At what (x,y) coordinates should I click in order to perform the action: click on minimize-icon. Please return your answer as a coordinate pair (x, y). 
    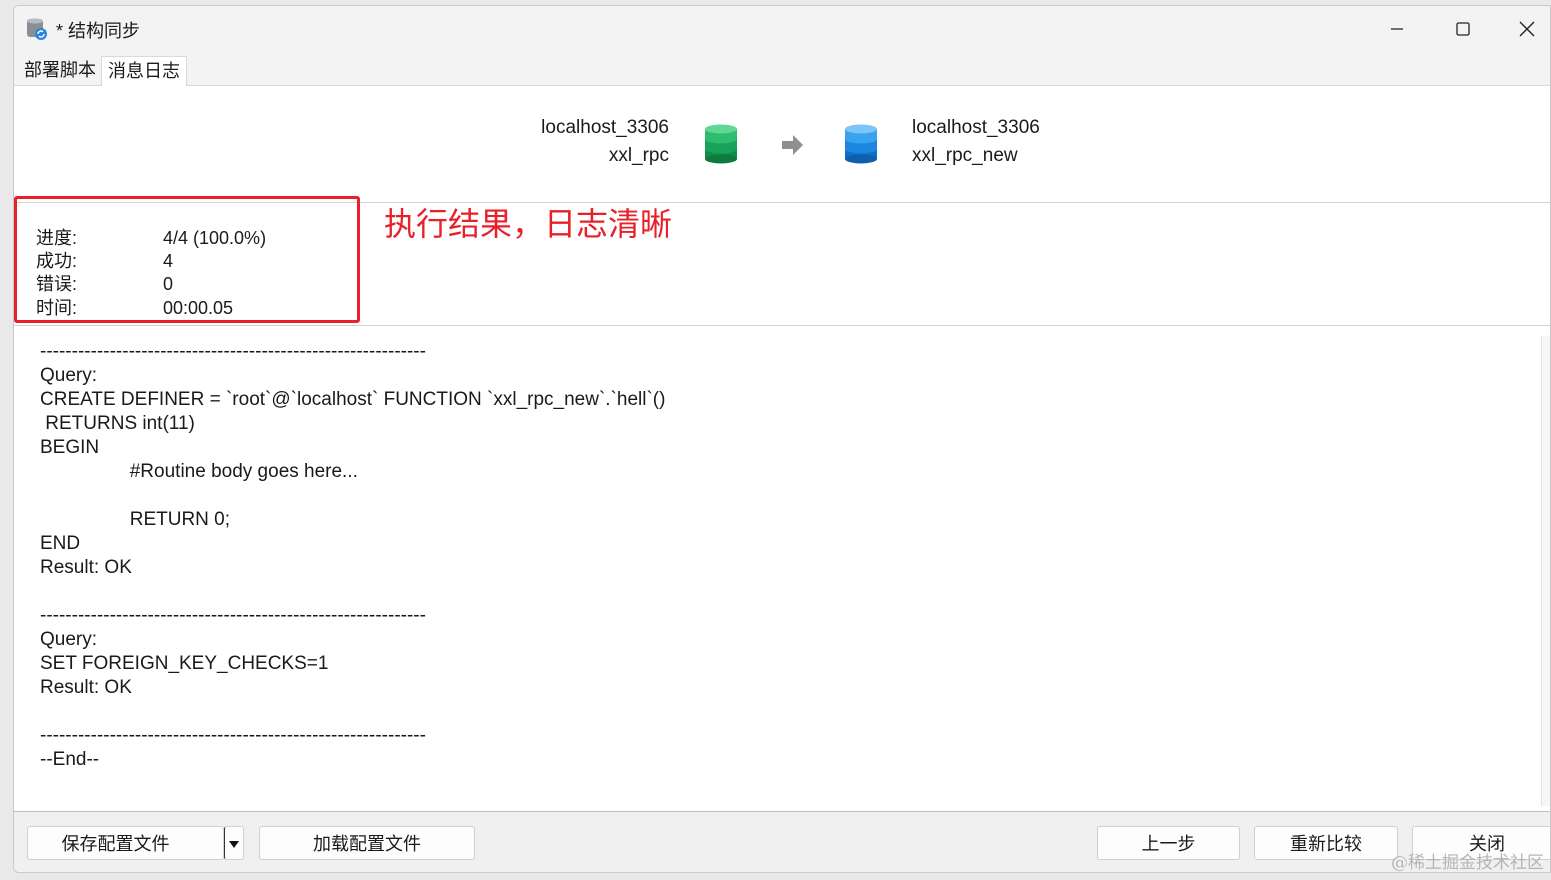
    Looking at the image, I should click on (1397, 28).